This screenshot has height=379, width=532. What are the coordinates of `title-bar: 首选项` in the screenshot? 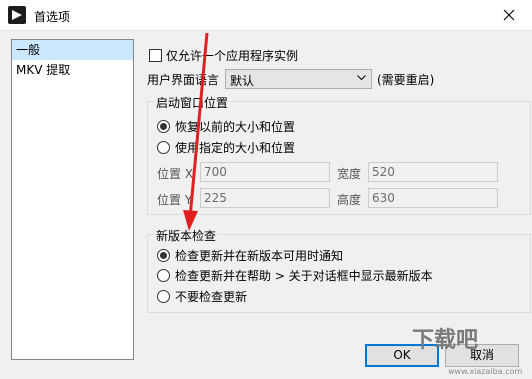 It's located at (266, 15).